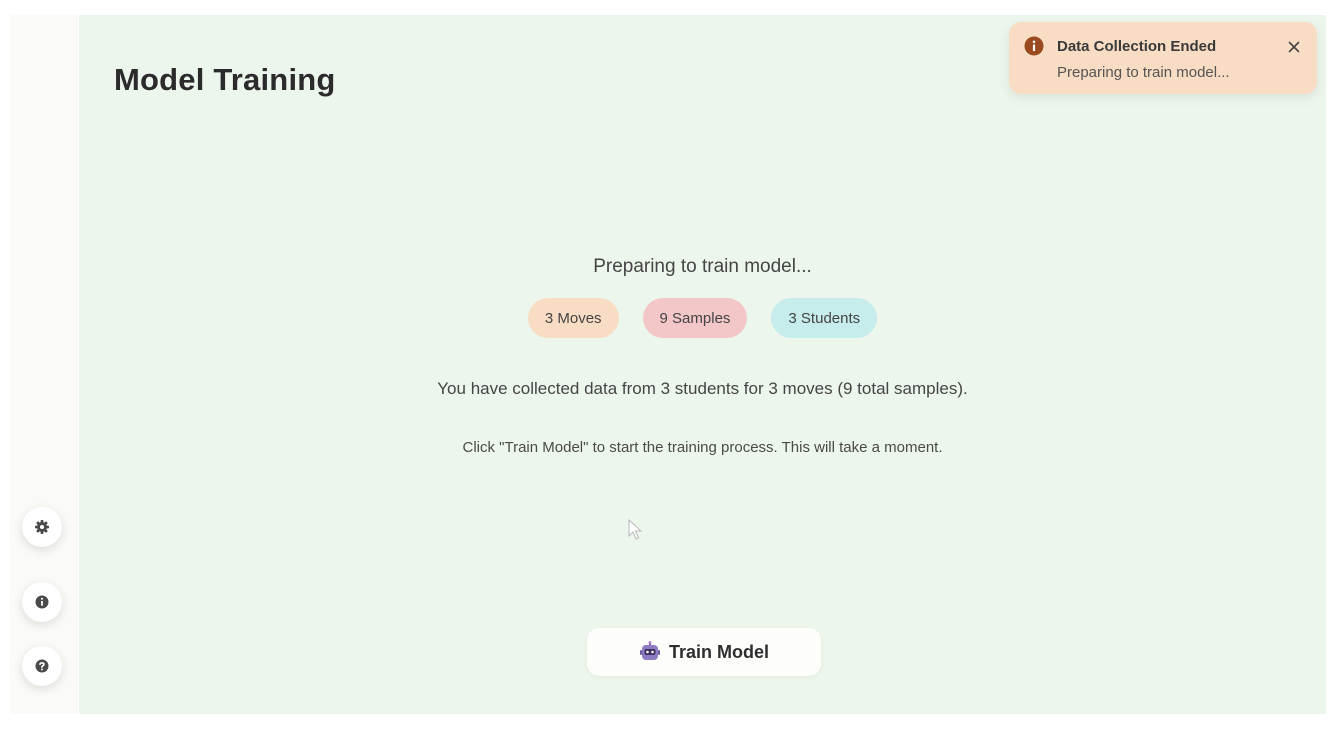 The image size is (1334, 734). Describe the element at coordinates (1294, 47) in the screenshot. I see `close-icon` at that location.